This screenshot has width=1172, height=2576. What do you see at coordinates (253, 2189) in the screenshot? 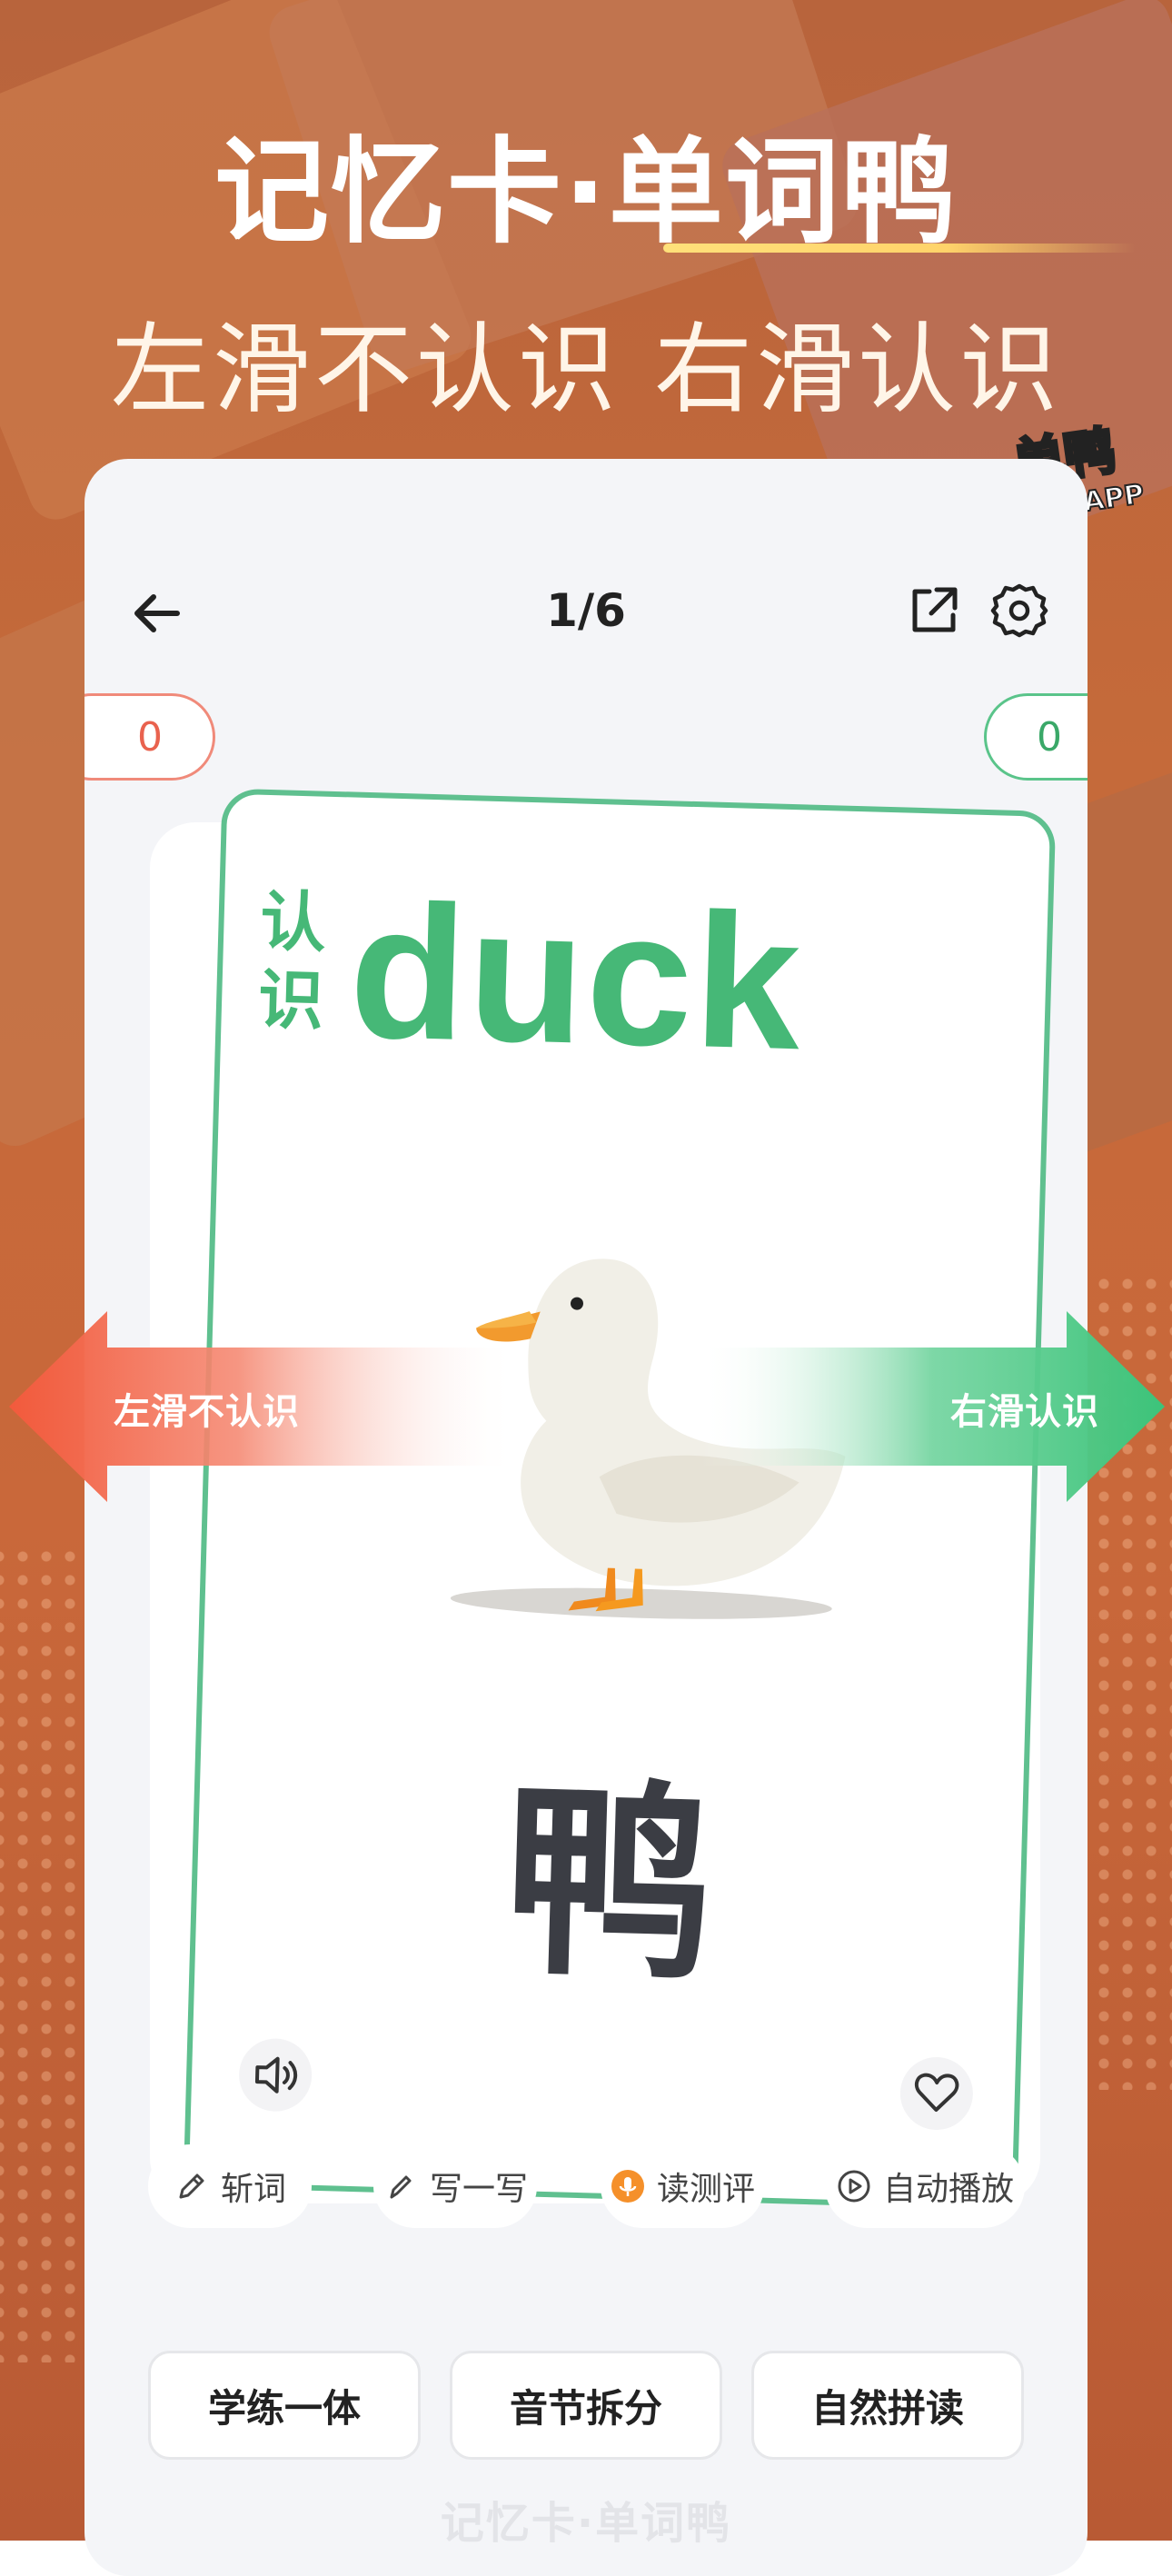
I see `chip-label: 斩词` at bounding box center [253, 2189].